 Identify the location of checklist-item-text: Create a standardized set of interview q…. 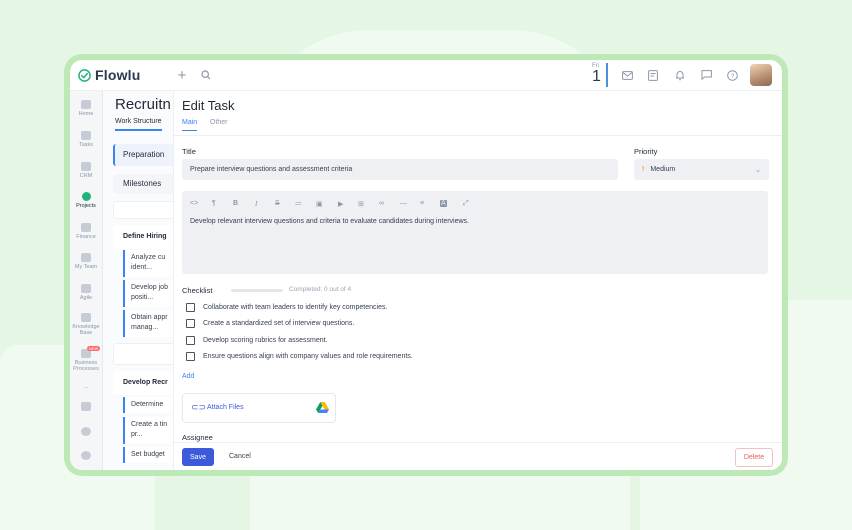
(279, 323).